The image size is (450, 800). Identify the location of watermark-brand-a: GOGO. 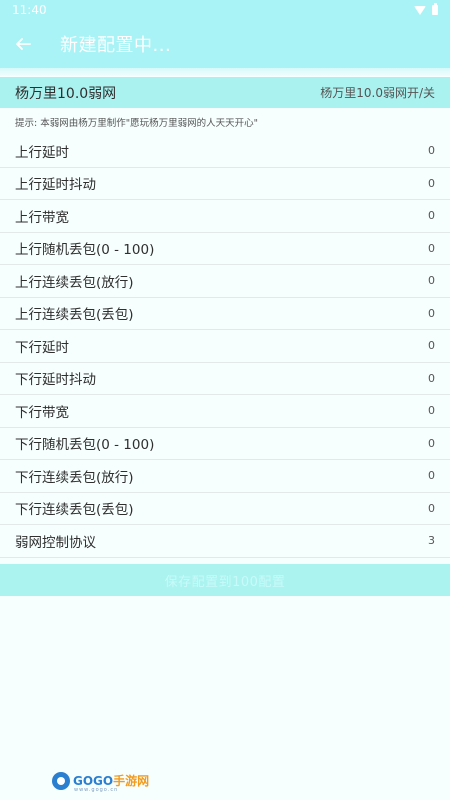
(93, 781).